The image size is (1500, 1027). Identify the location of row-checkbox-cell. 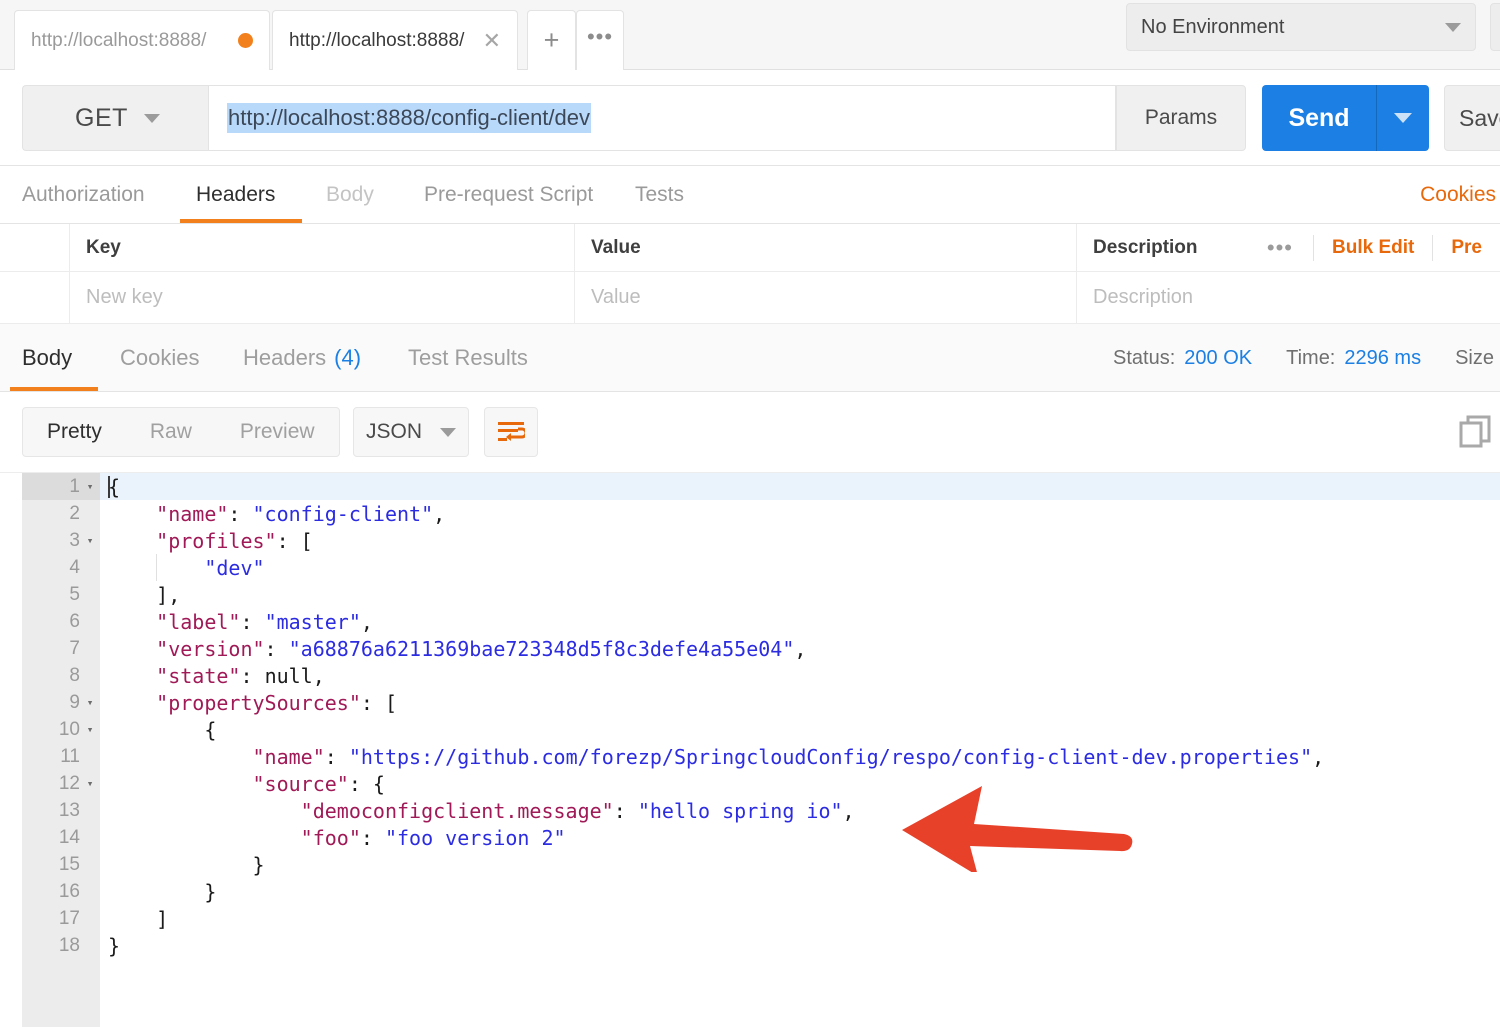
(35, 297).